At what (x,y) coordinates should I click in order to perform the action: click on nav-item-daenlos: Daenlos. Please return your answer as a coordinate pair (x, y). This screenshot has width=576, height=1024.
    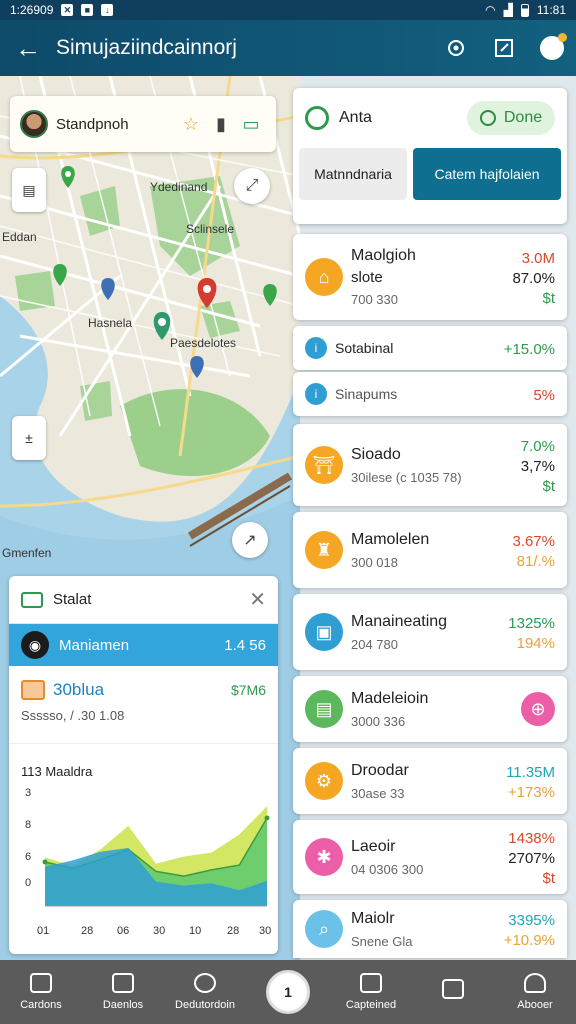
    Looking at the image, I should click on (123, 992).